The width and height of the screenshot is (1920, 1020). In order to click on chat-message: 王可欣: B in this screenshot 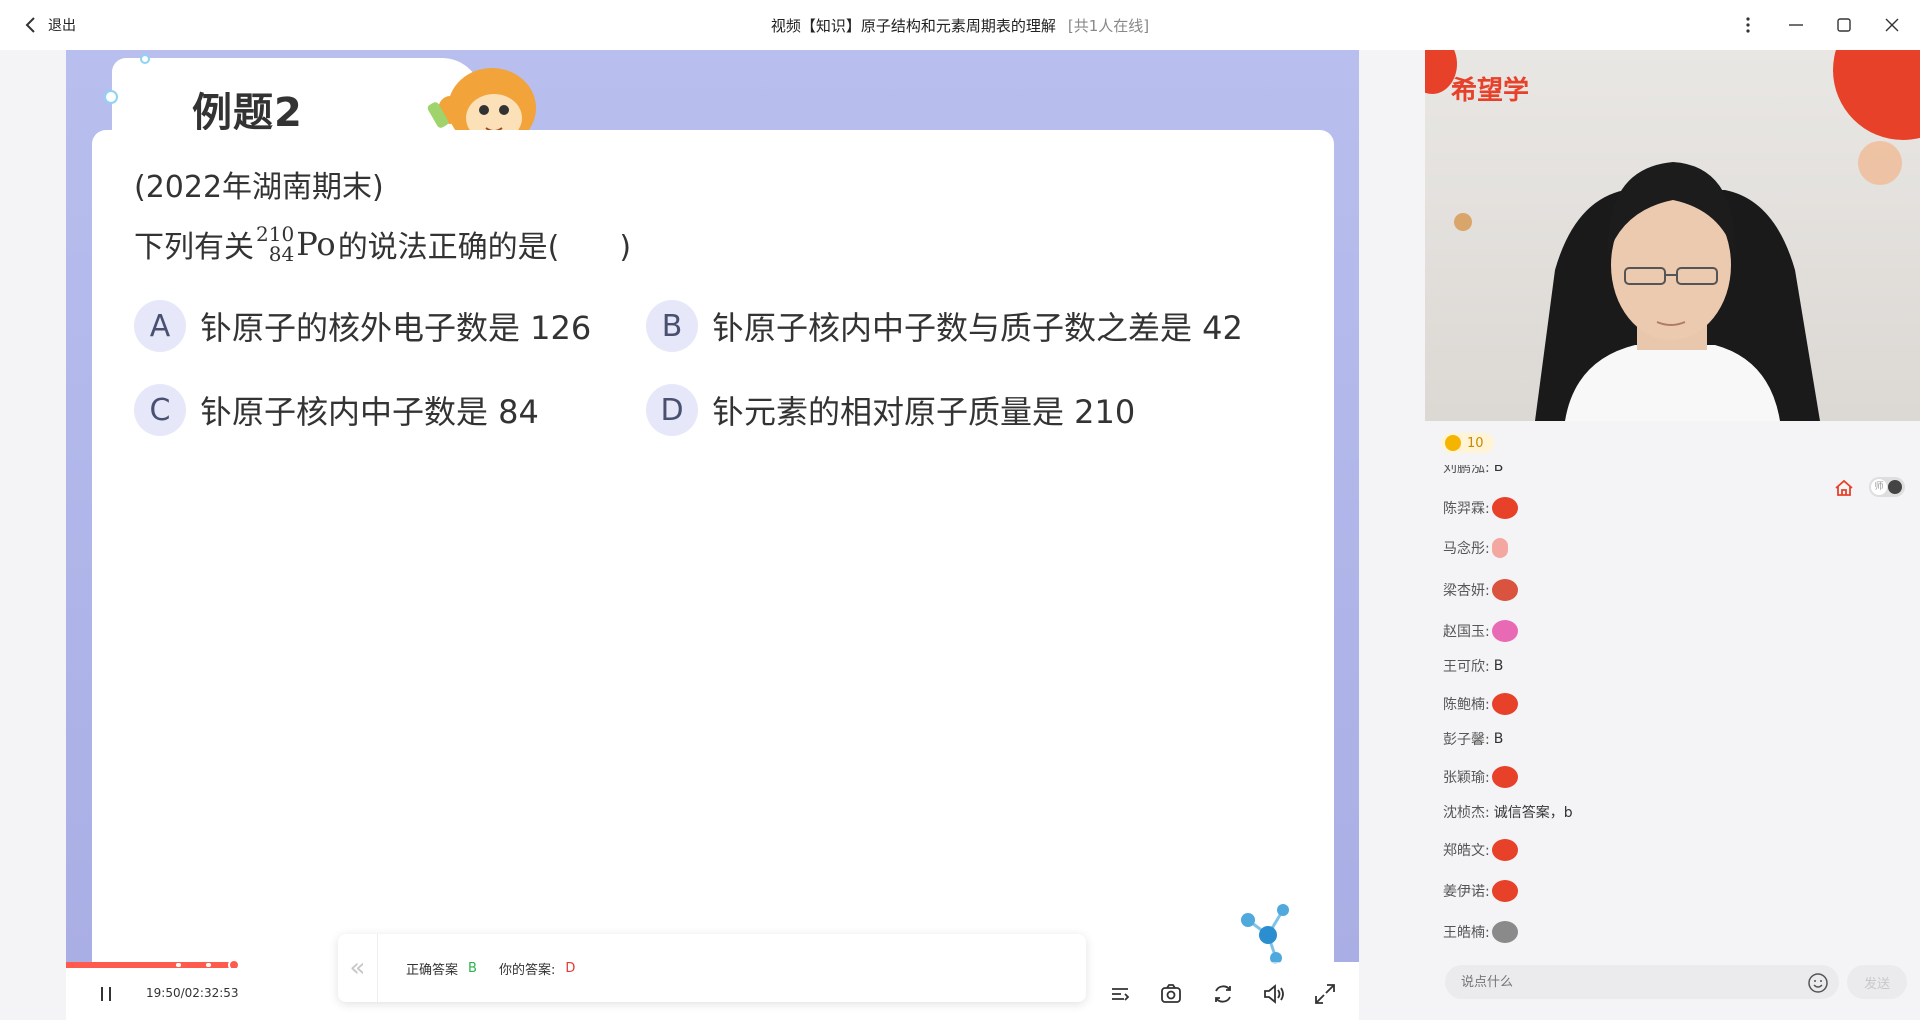, I will do `click(1473, 666)`.